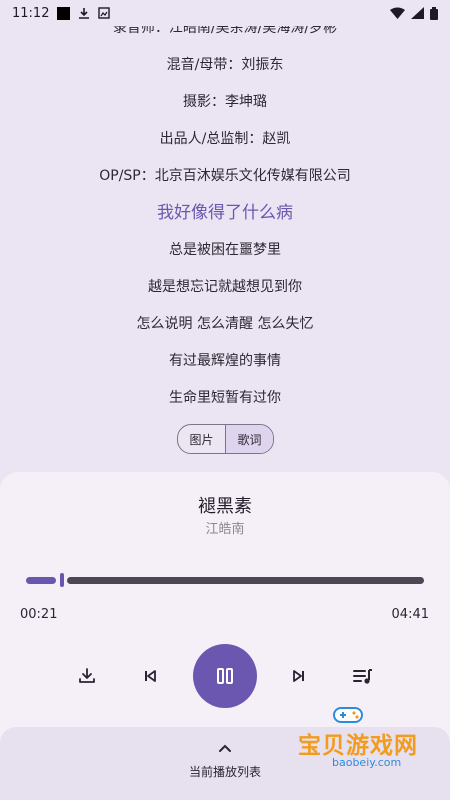 The height and width of the screenshot is (800, 450). I want to click on watermark-brand: 宝贝游戏网, so click(358, 746).